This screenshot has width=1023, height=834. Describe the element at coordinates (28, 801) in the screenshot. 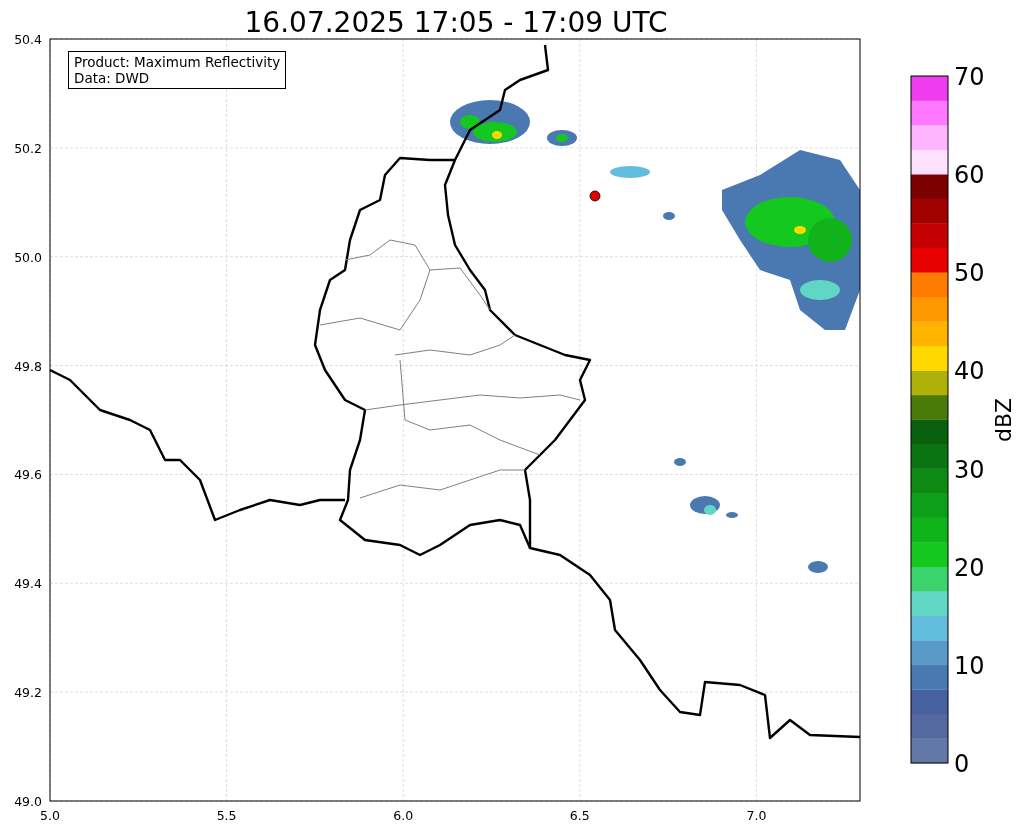

I see `y-tick-label: 49.0` at that location.